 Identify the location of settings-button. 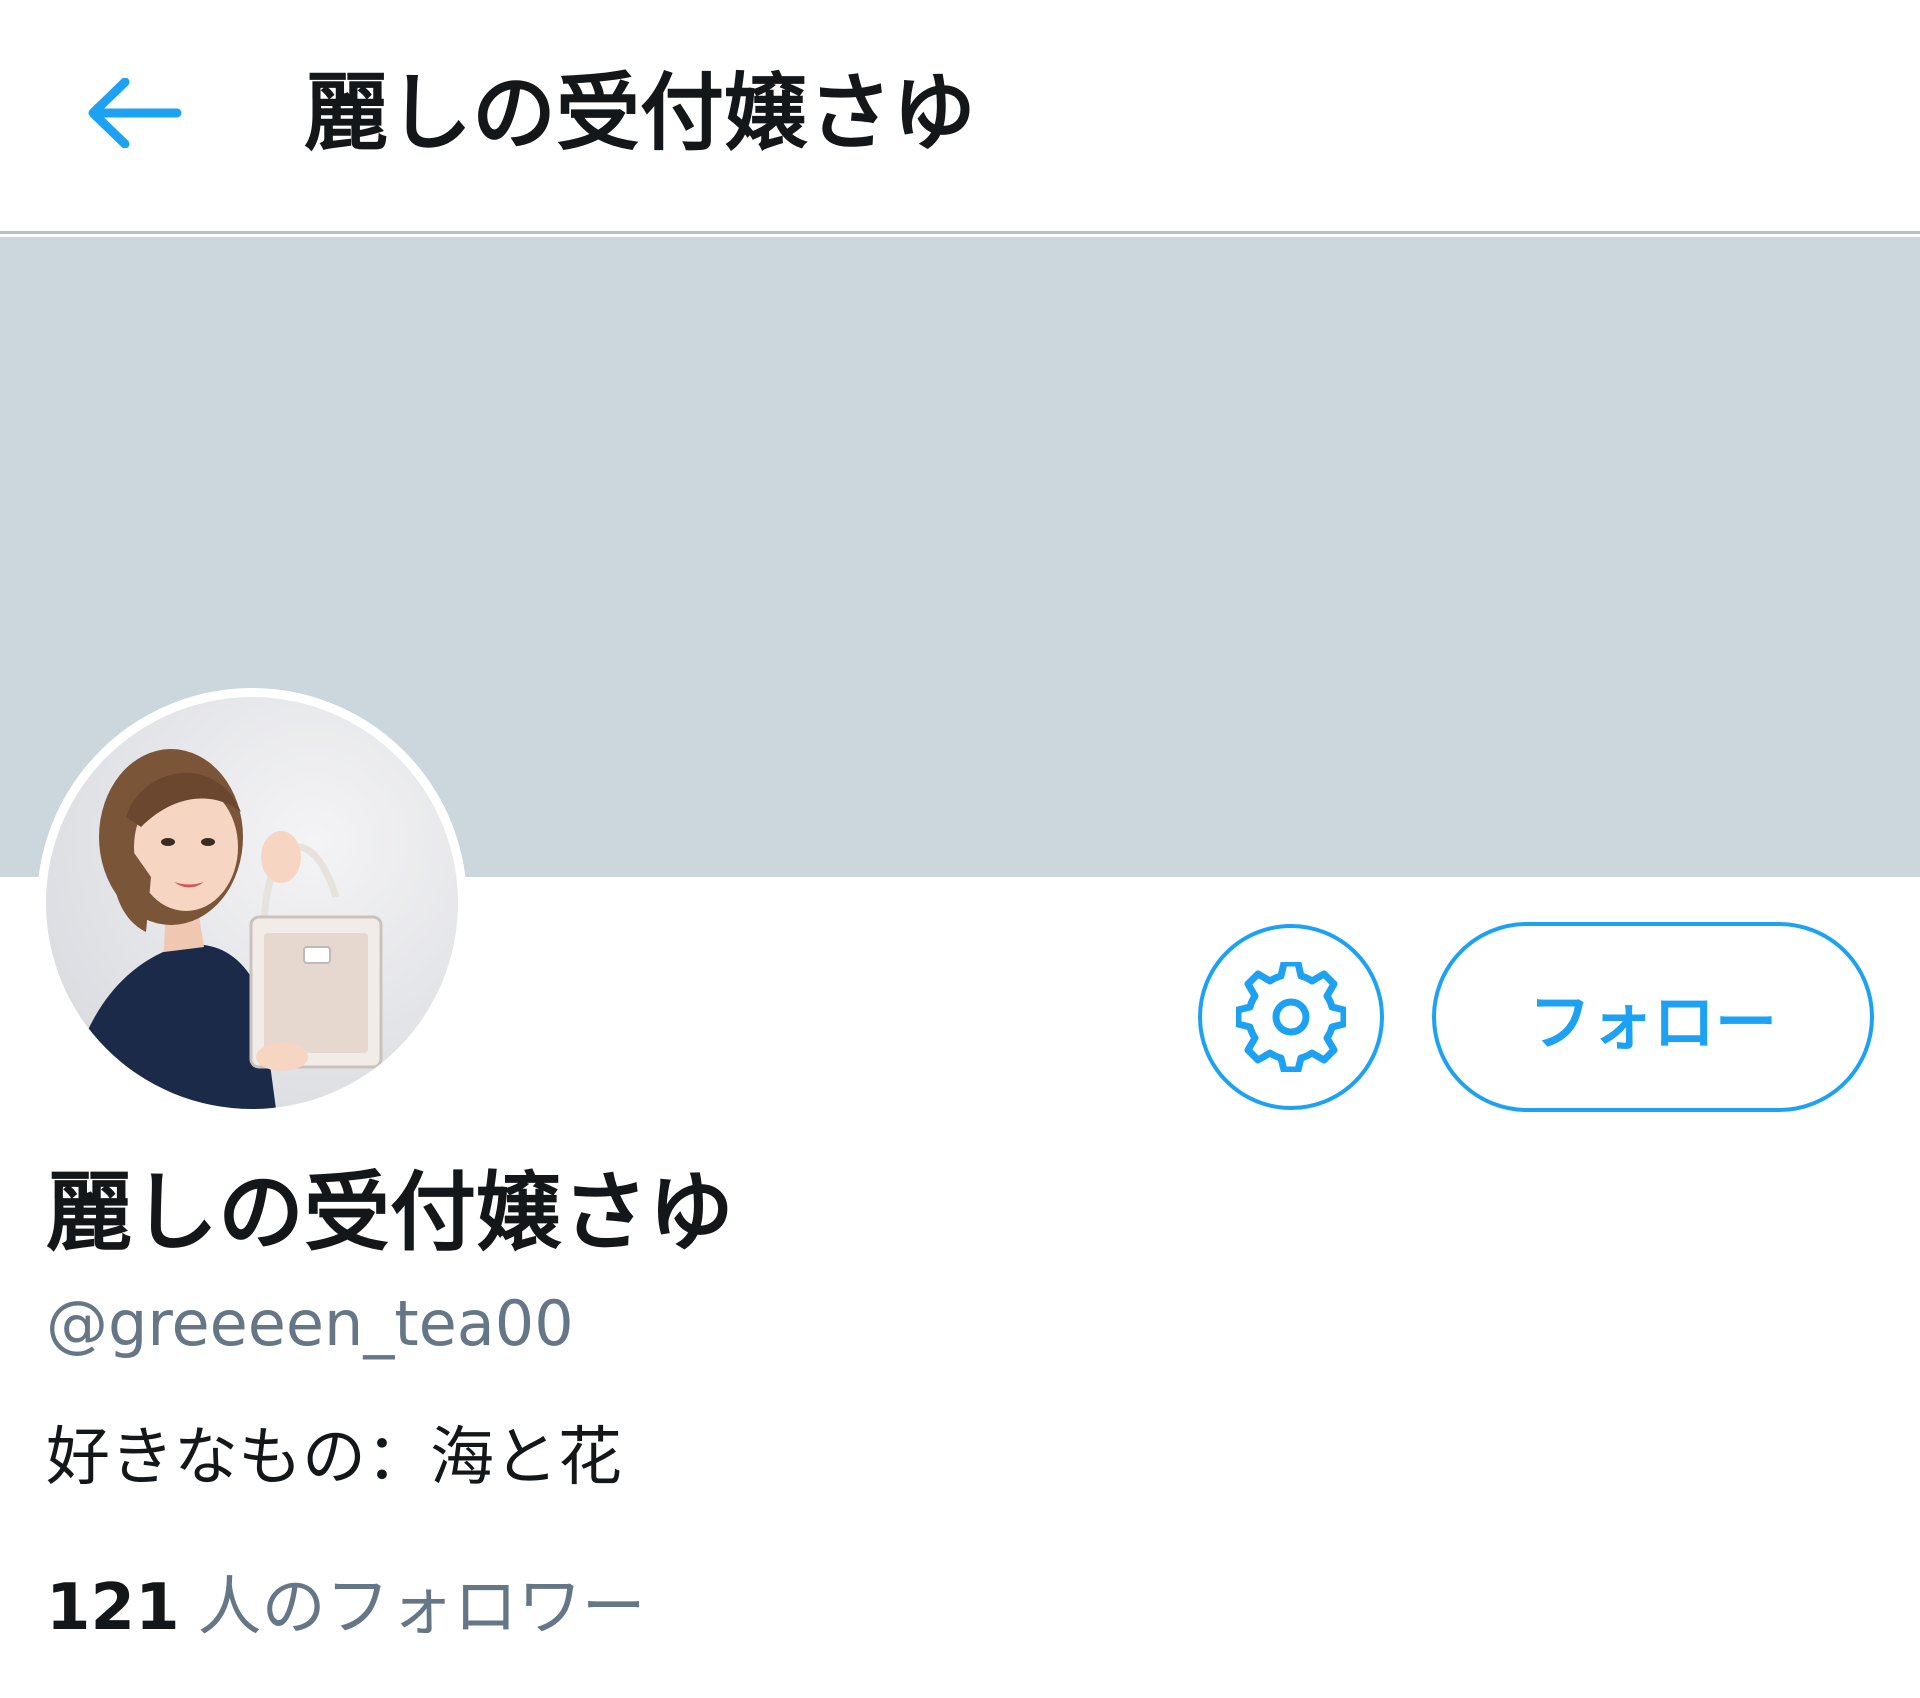
(1291, 1017).